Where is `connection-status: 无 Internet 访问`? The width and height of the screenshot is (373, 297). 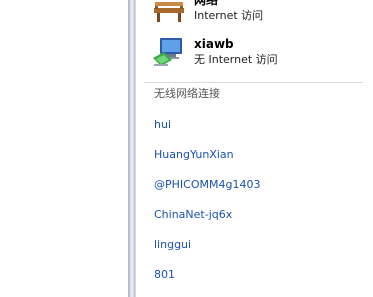 connection-status: 无 Internet 访问 is located at coordinates (236, 59).